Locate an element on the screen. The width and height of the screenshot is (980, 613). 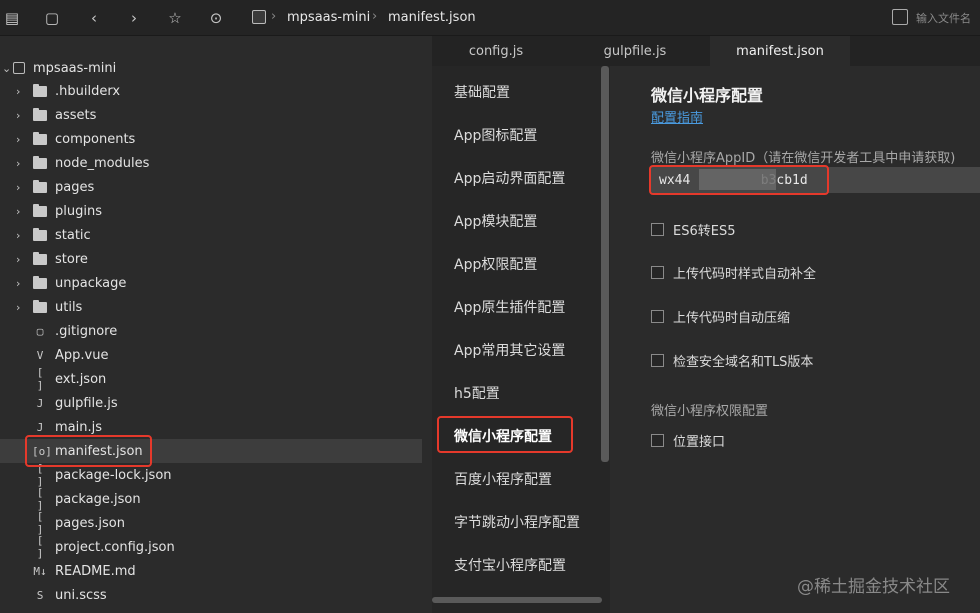
guide-link: 配置指南 is located at coordinates (677, 116).